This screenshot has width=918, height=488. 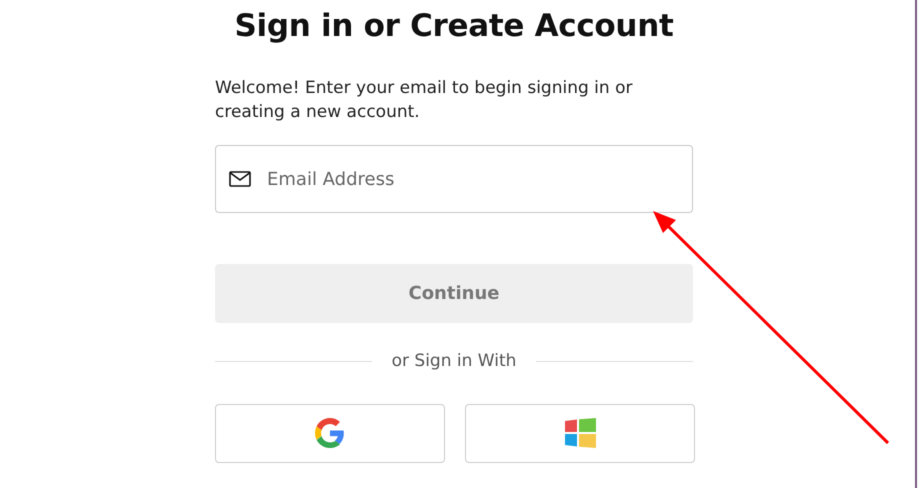 What do you see at coordinates (454, 361) in the screenshot?
I see `divider-label: or Sign in With` at bounding box center [454, 361].